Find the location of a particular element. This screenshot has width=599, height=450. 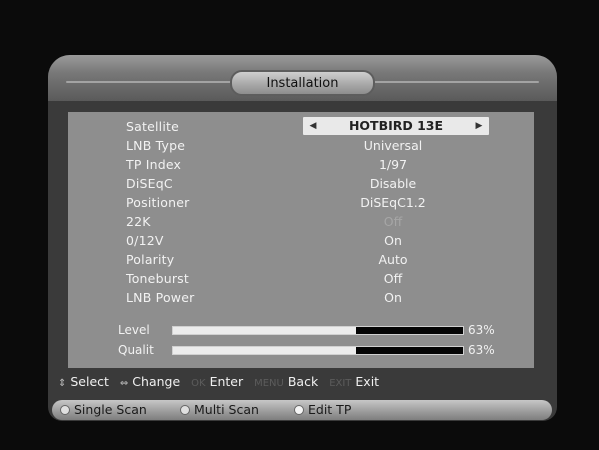

quality-bar is located at coordinates (318, 350).